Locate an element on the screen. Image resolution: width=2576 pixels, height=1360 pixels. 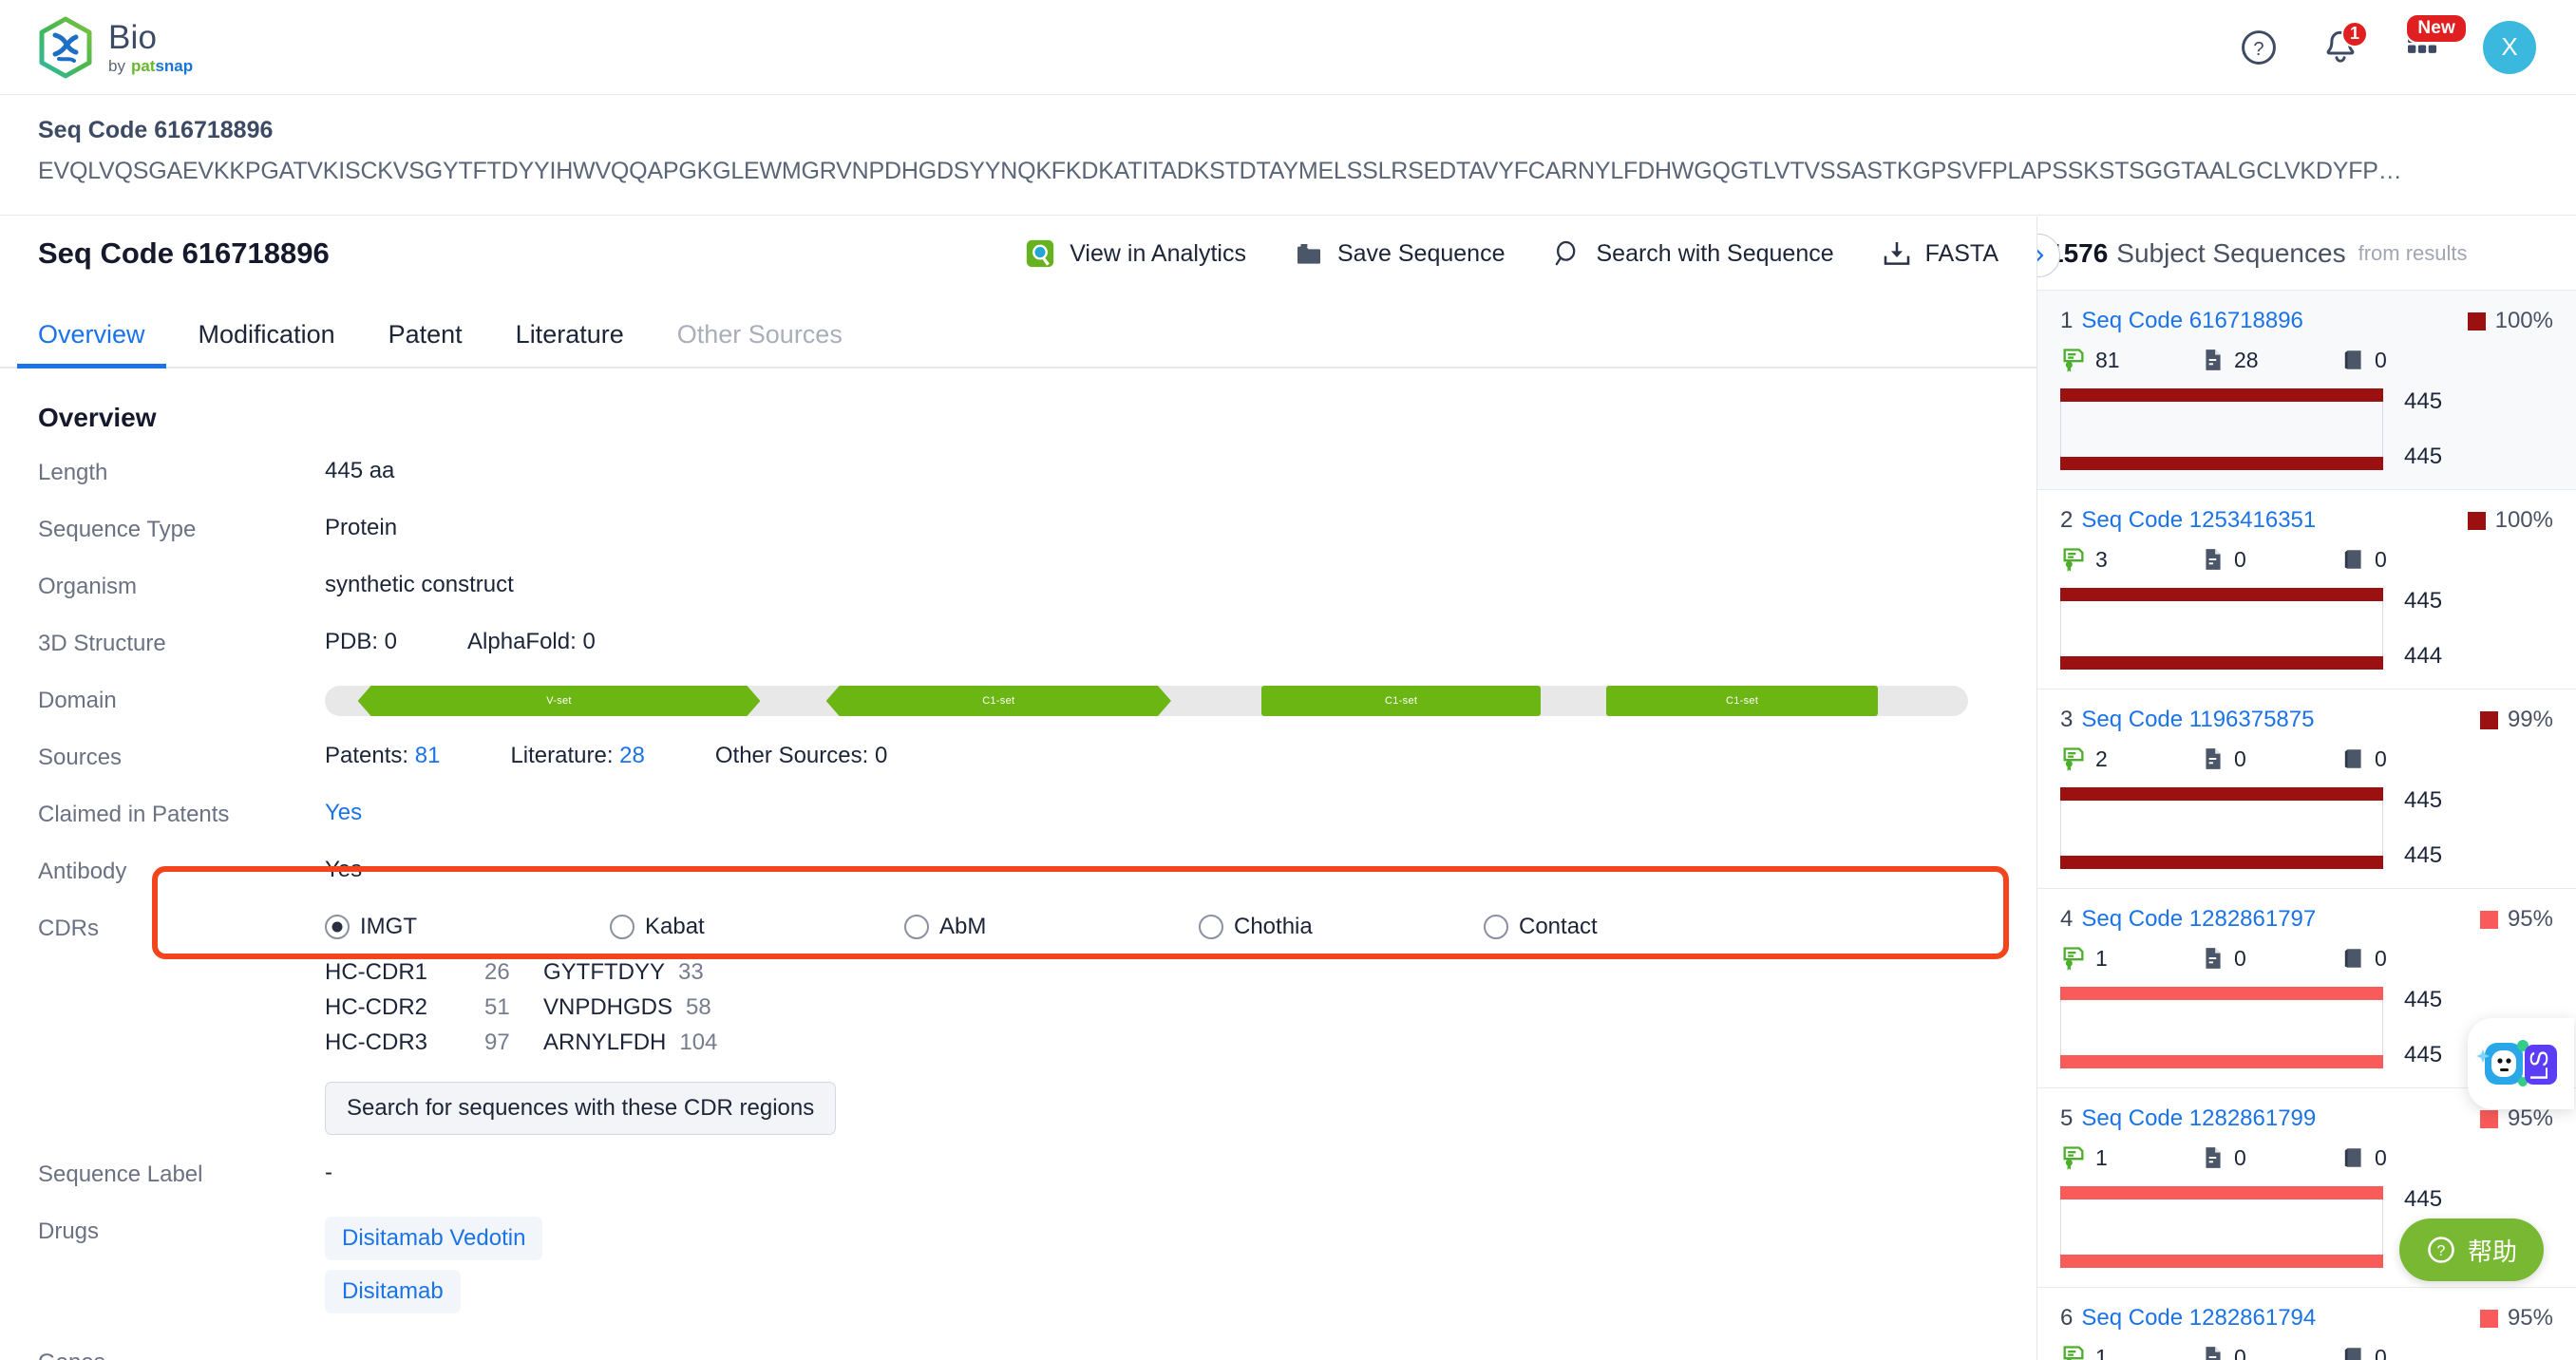
domain-segment-2: C1-set is located at coordinates (1401, 701).